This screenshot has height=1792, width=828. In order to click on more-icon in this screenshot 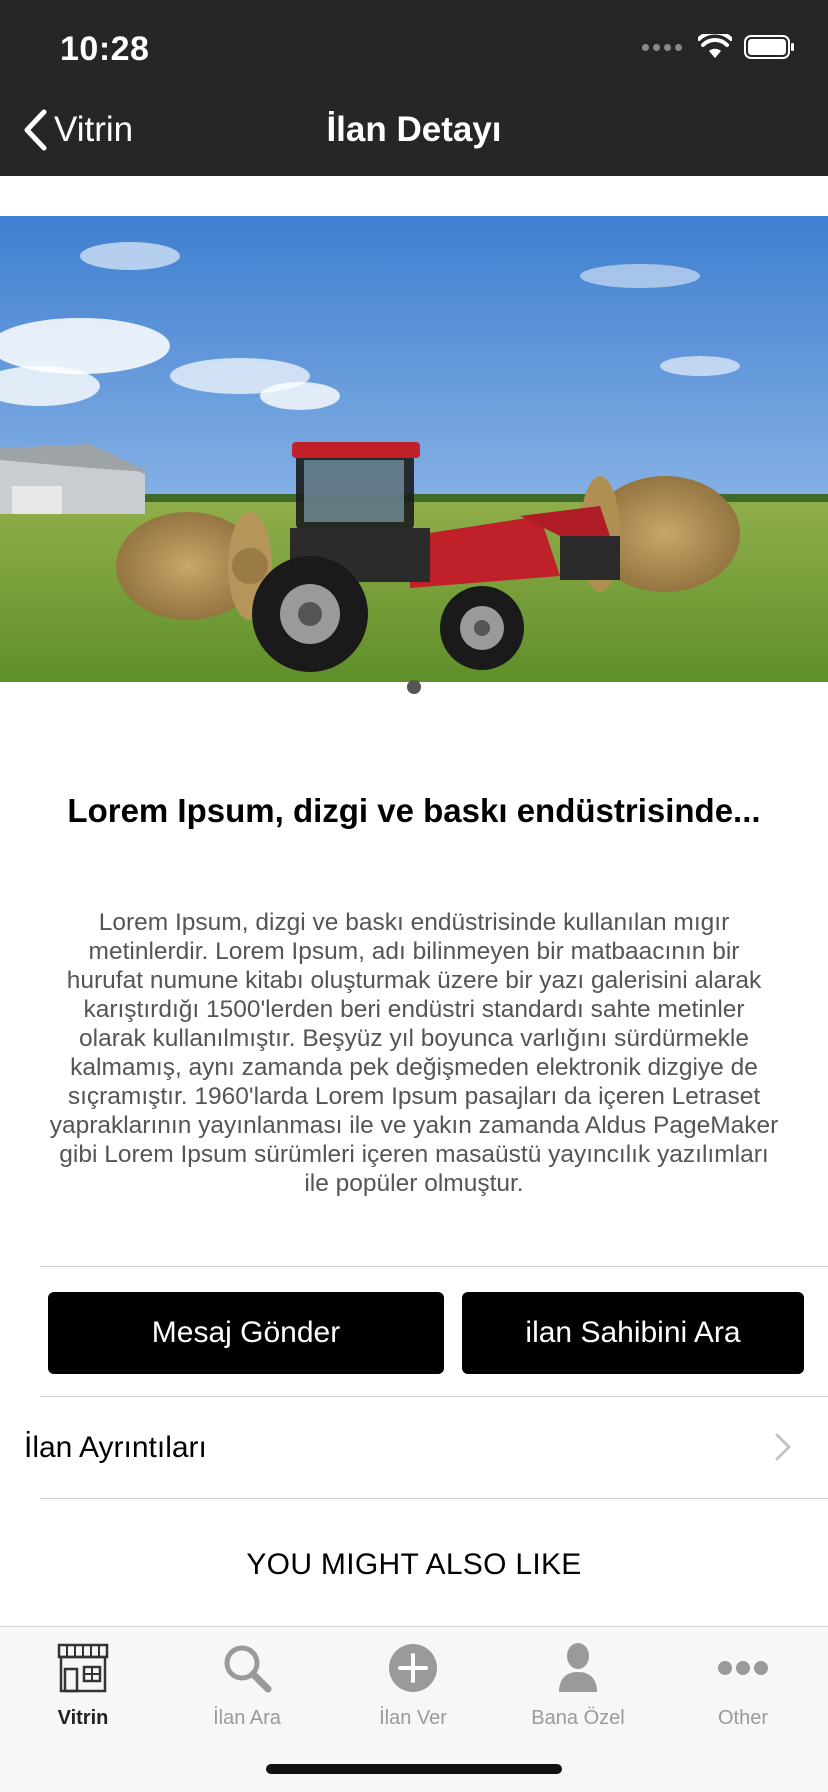, I will do `click(743, 1668)`.